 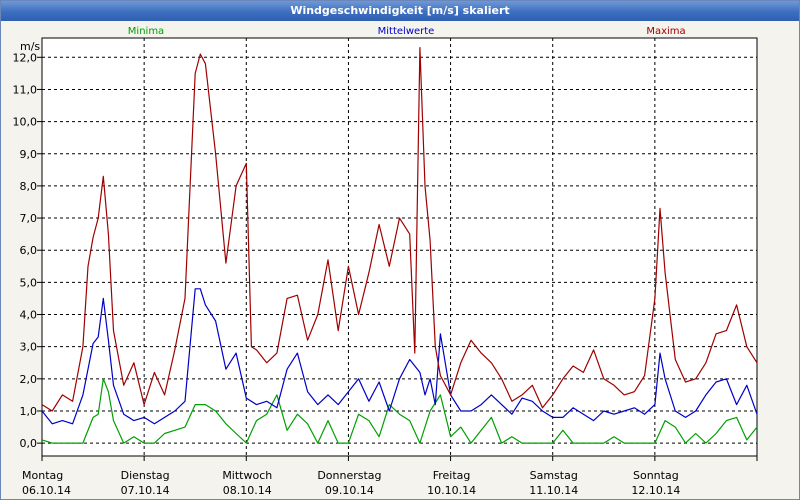 What do you see at coordinates (29, 315) in the screenshot?
I see `y-tick-label-4: 4,0` at bounding box center [29, 315].